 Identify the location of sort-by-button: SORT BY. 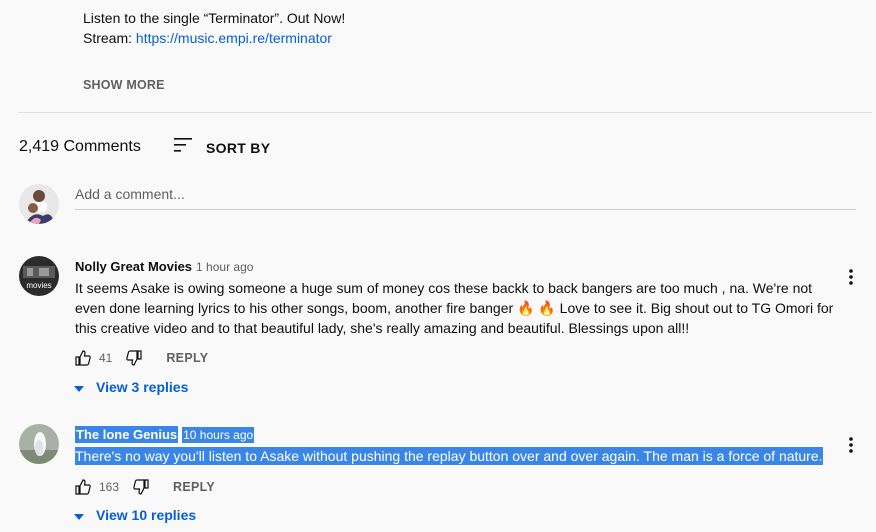
(222, 147).